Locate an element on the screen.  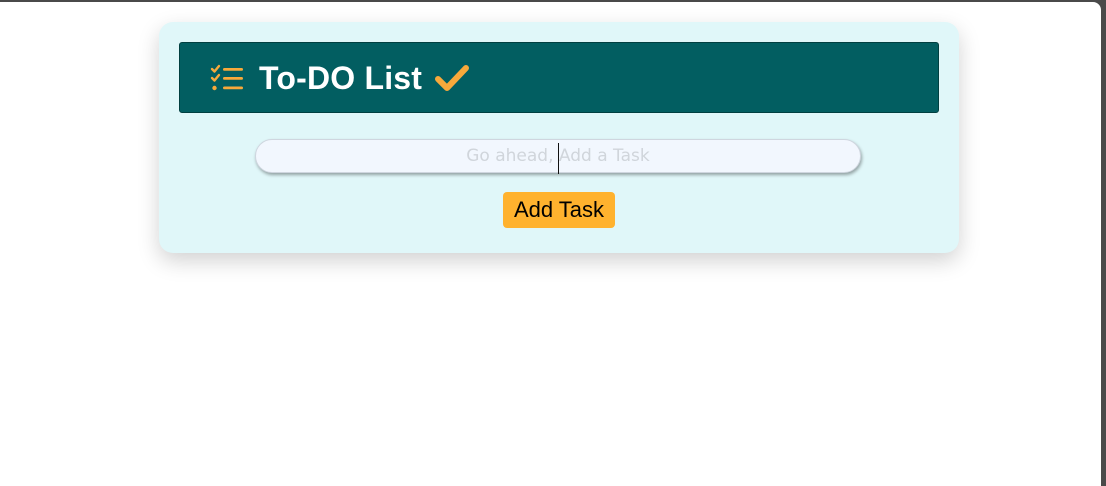
check-icon is located at coordinates (452, 78).